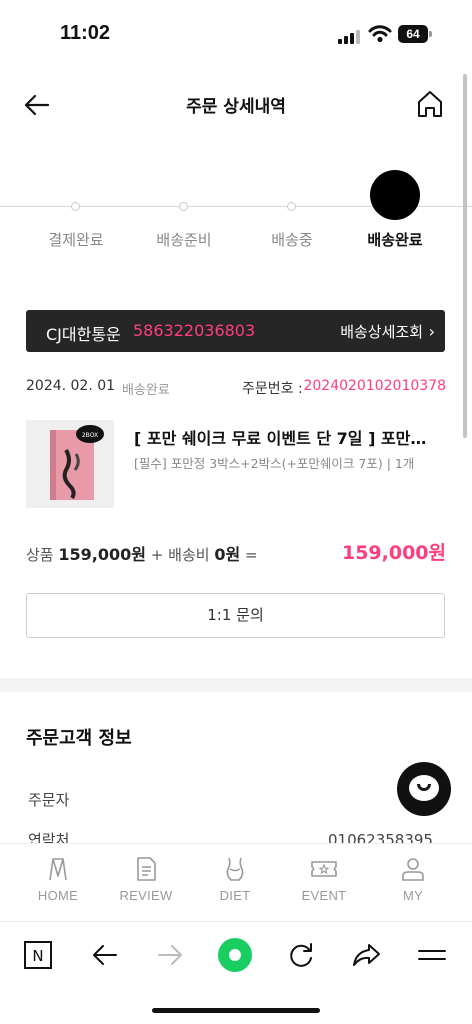  I want to click on product-name: [ 포만 쉐이크 무료 이벤트 단 7일 ] 포만정 3박스+2박스, so click(284, 437).